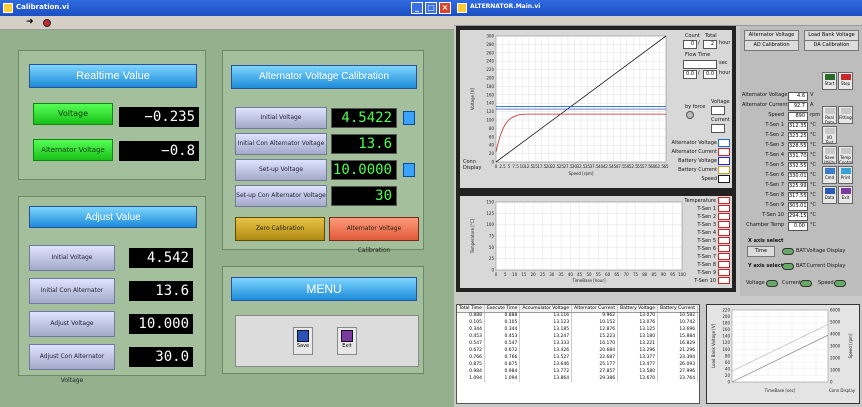  Describe the element at coordinates (765, 225) in the screenshot. I see `readout-label: Chamber Temp` at that location.